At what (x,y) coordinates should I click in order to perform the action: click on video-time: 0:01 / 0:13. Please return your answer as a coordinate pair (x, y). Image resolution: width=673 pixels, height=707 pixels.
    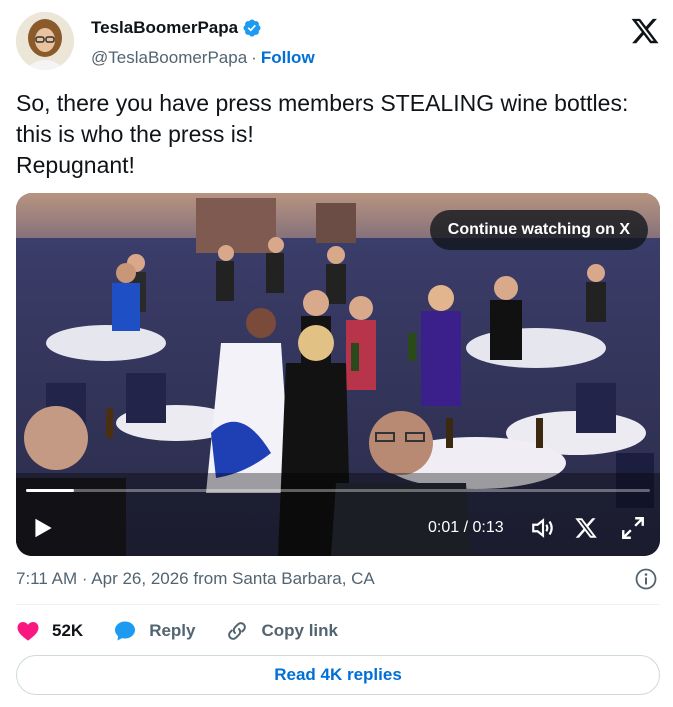
    Looking at the image, I should click on (466, 527).